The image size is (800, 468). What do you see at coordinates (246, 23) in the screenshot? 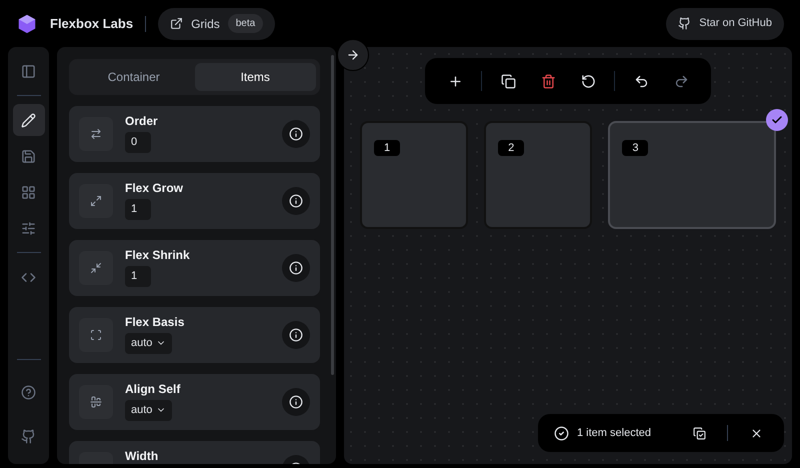
I see `beta-badge: beta` at bounding box center [246, 23].